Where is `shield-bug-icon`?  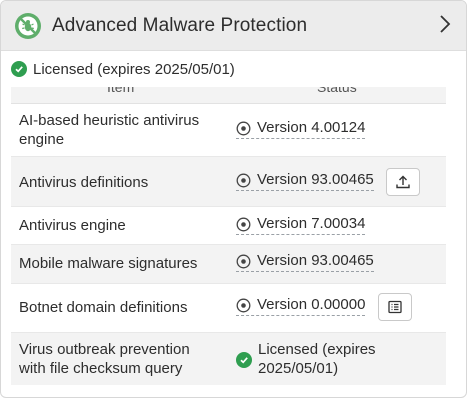 shield-bug-icon is located at coordinates (28, 25).